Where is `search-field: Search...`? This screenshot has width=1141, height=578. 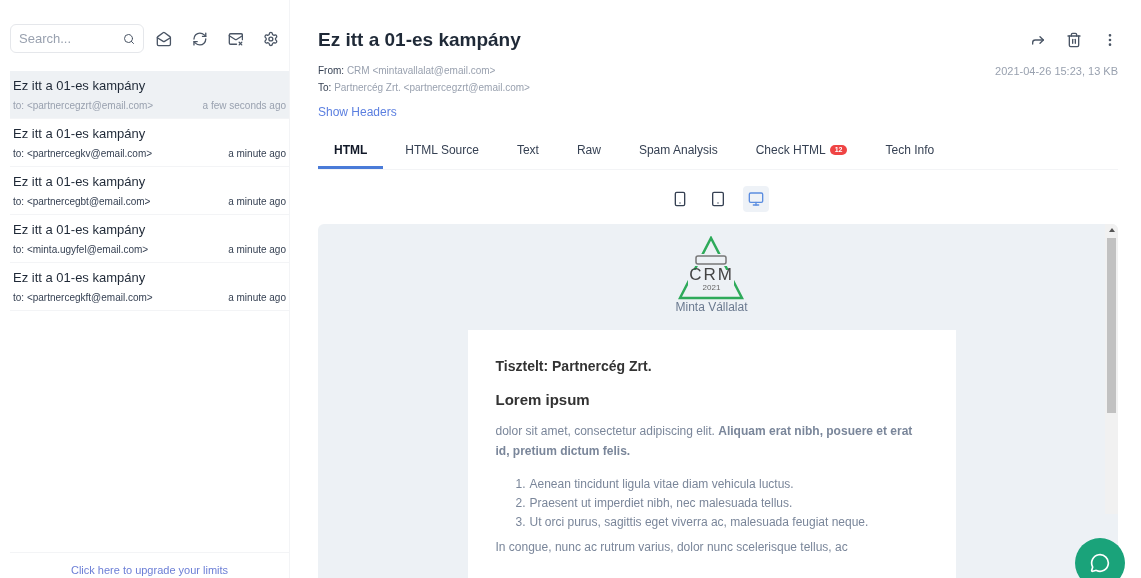
search-field: Search... is located at coordinates (77, 38).